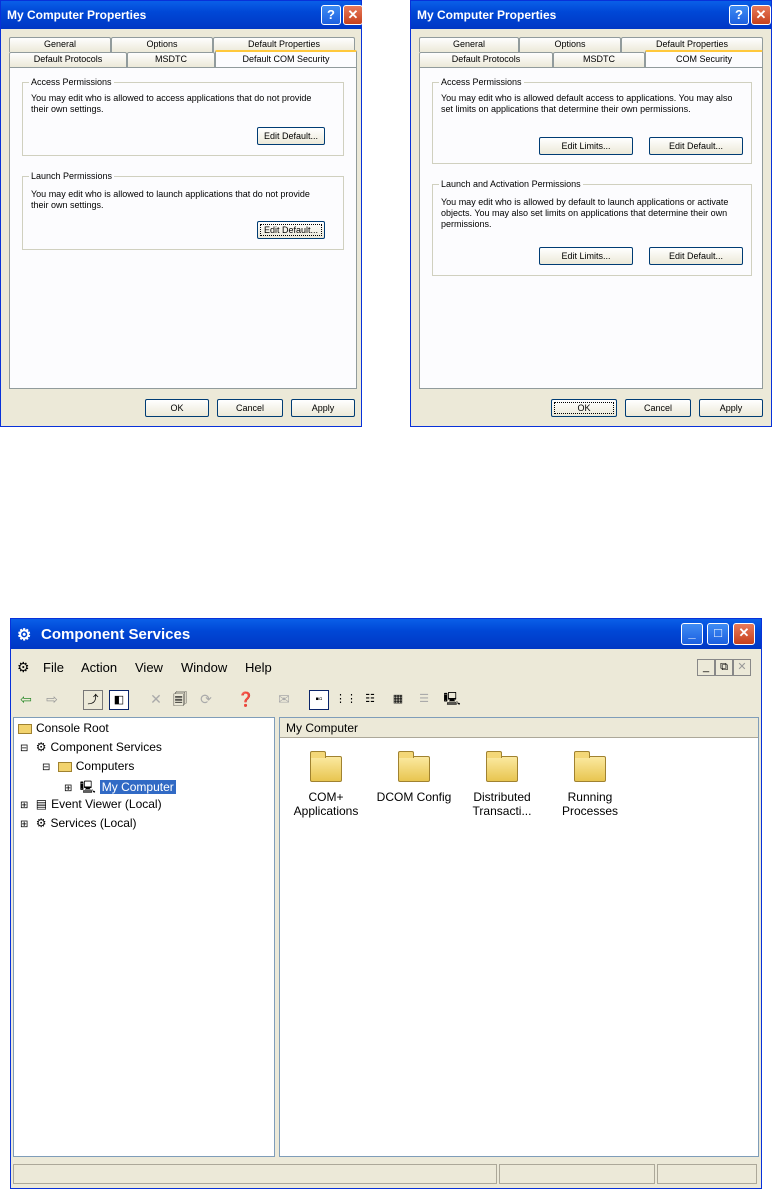 This screenshot has width=772, height=1189. What do you see at coordinates (286, 58) in the screenshot?
I see `tab-default-com-security: Default COM Security` at bounding box center [286, 58].